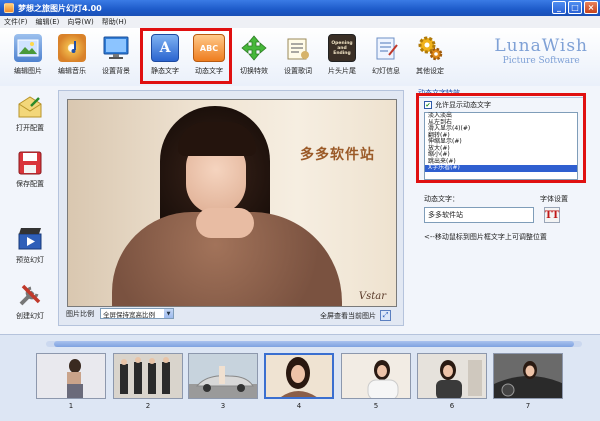 The image size is (600, 421). I want to click on app-icon, so click(9, 8).